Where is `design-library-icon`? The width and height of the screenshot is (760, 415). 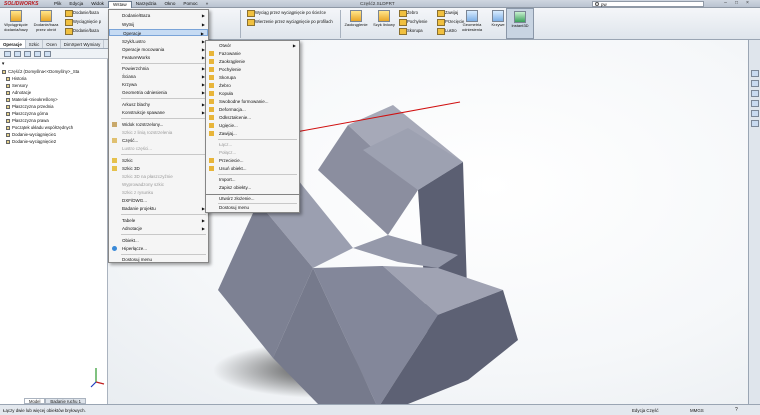
design-library-icon is located at coordinates (755, 83).